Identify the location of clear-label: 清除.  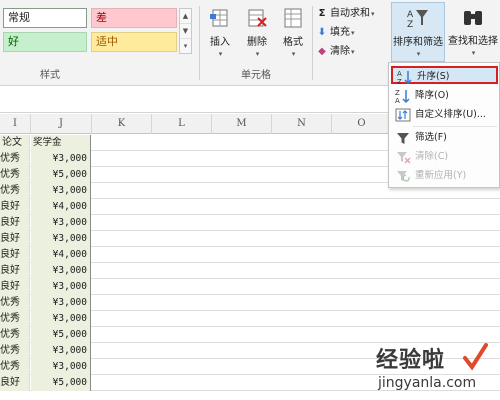
(340, 51).